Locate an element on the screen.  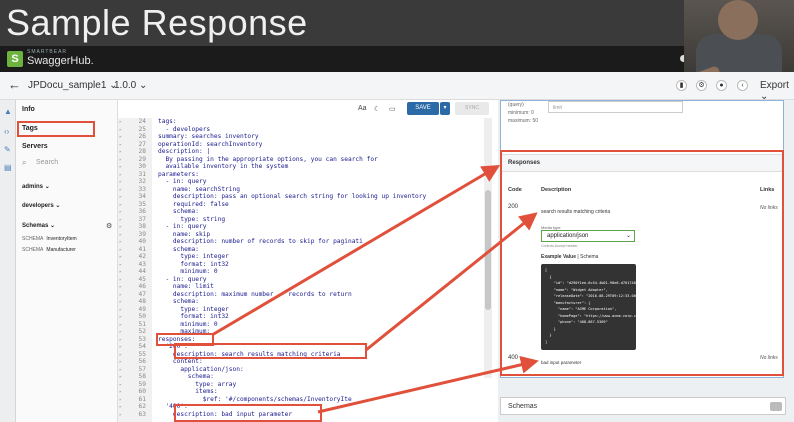
editor-toolbar: Aa ☾ ▭ SAVE ▾ SYNC is located at coordinates (308, 109).